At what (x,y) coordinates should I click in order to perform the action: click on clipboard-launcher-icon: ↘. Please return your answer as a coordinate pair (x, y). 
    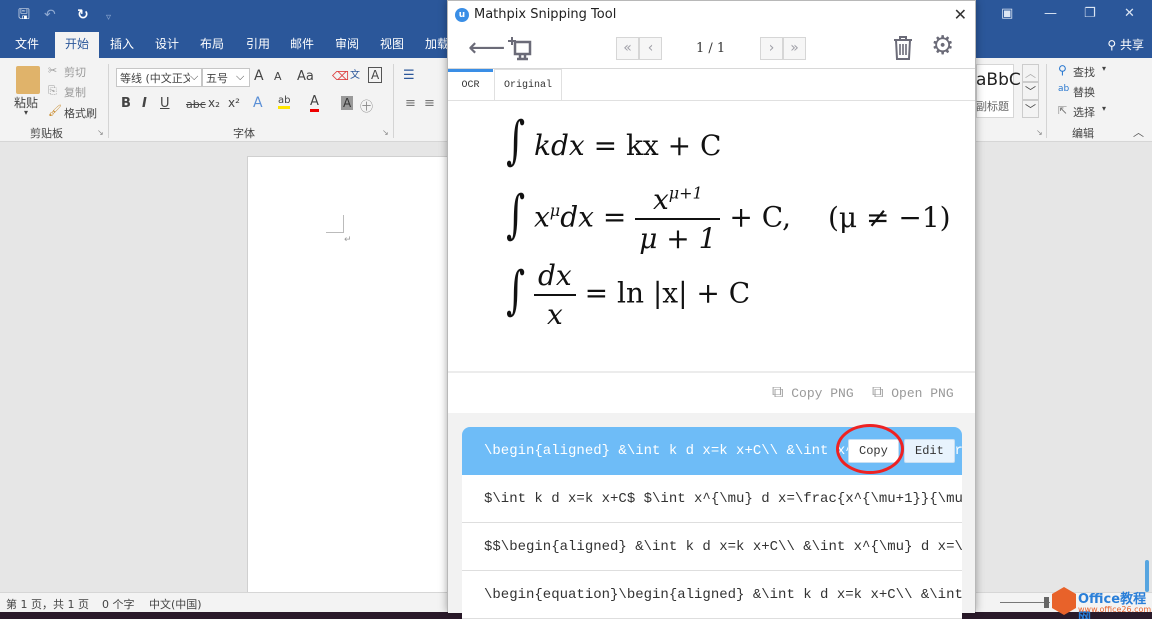
    Looking at the image, I should click on (100, 132).